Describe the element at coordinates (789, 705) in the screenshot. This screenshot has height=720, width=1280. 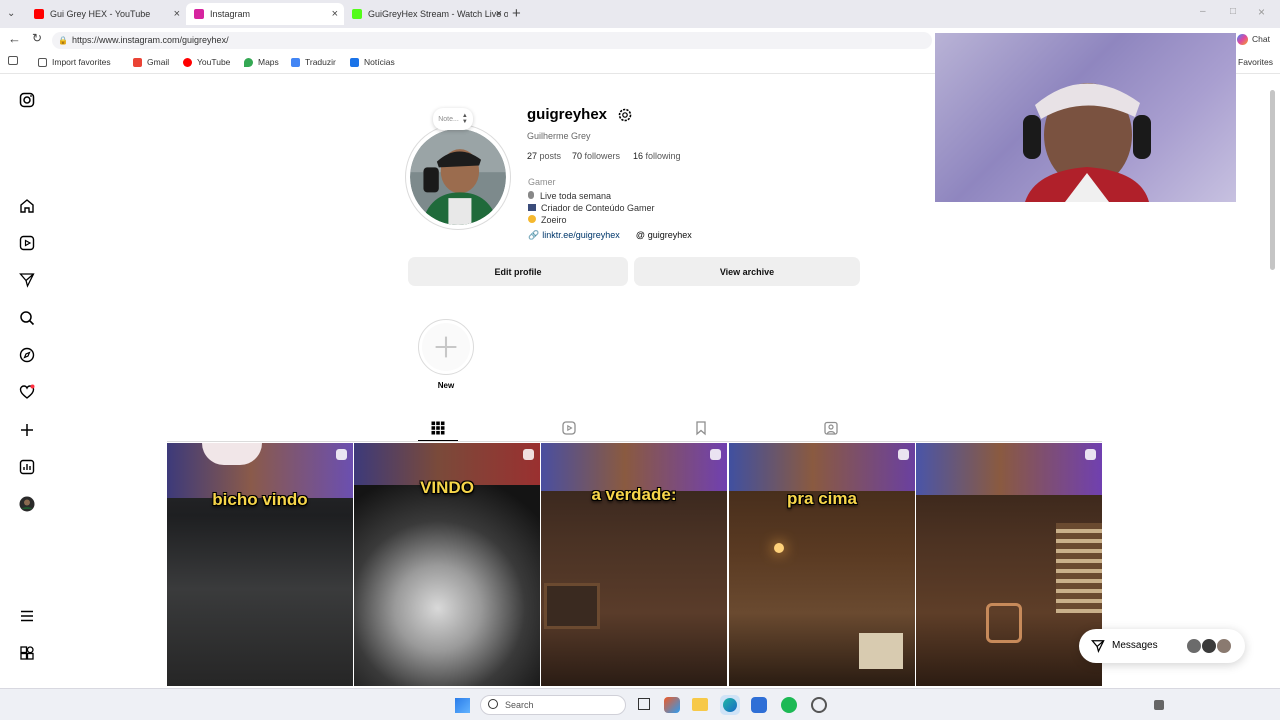
I see `spotify-icon` at that location.